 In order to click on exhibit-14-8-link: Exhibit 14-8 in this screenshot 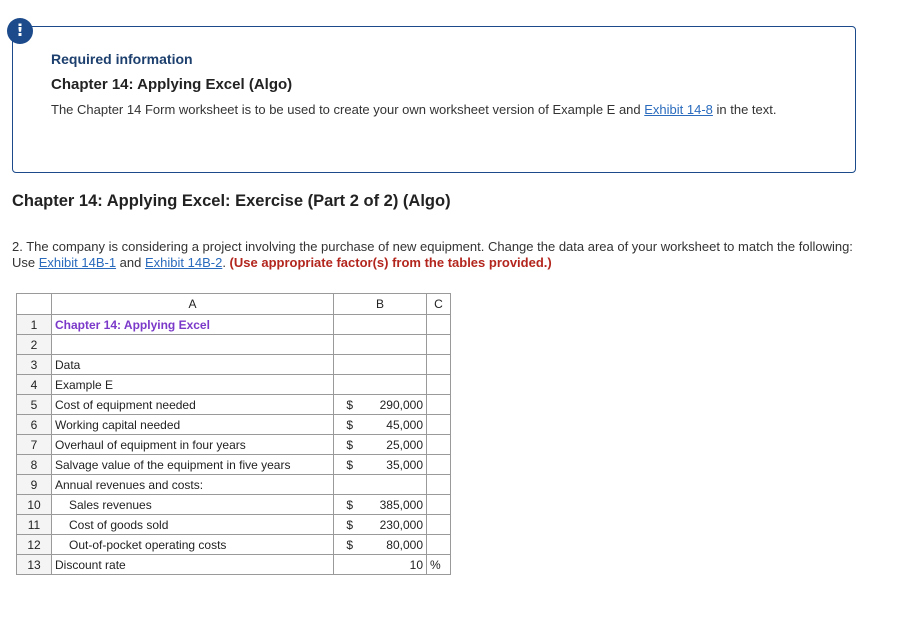, I will do `click(678, 109)`.